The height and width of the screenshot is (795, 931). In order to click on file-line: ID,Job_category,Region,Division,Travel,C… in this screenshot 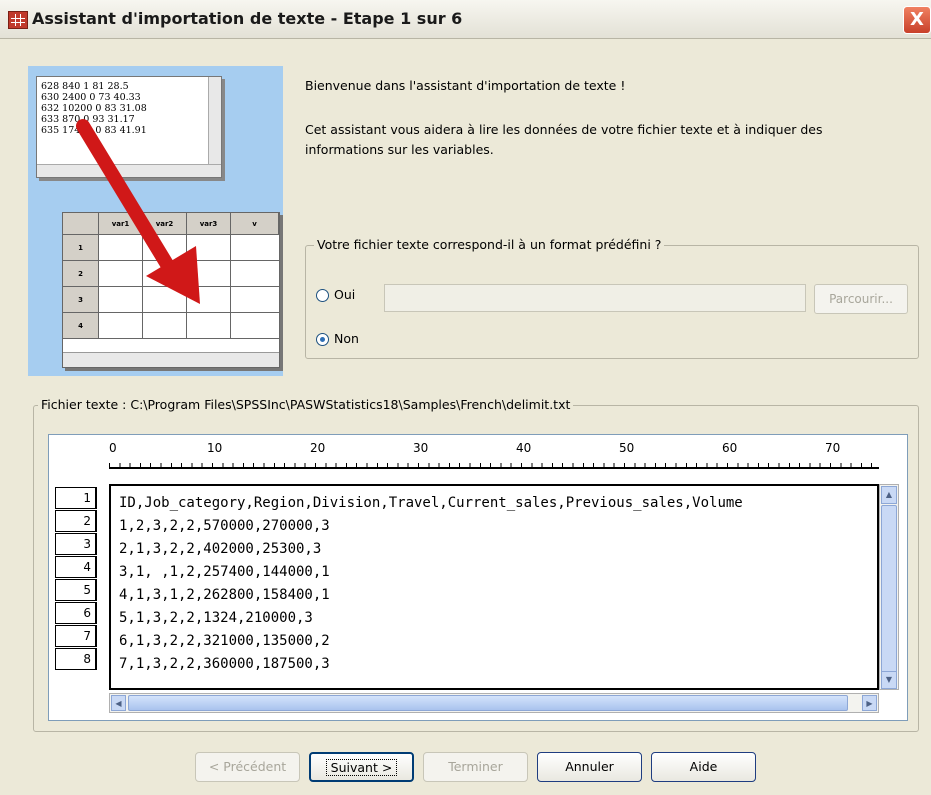, I will do `click(431, 503)`.